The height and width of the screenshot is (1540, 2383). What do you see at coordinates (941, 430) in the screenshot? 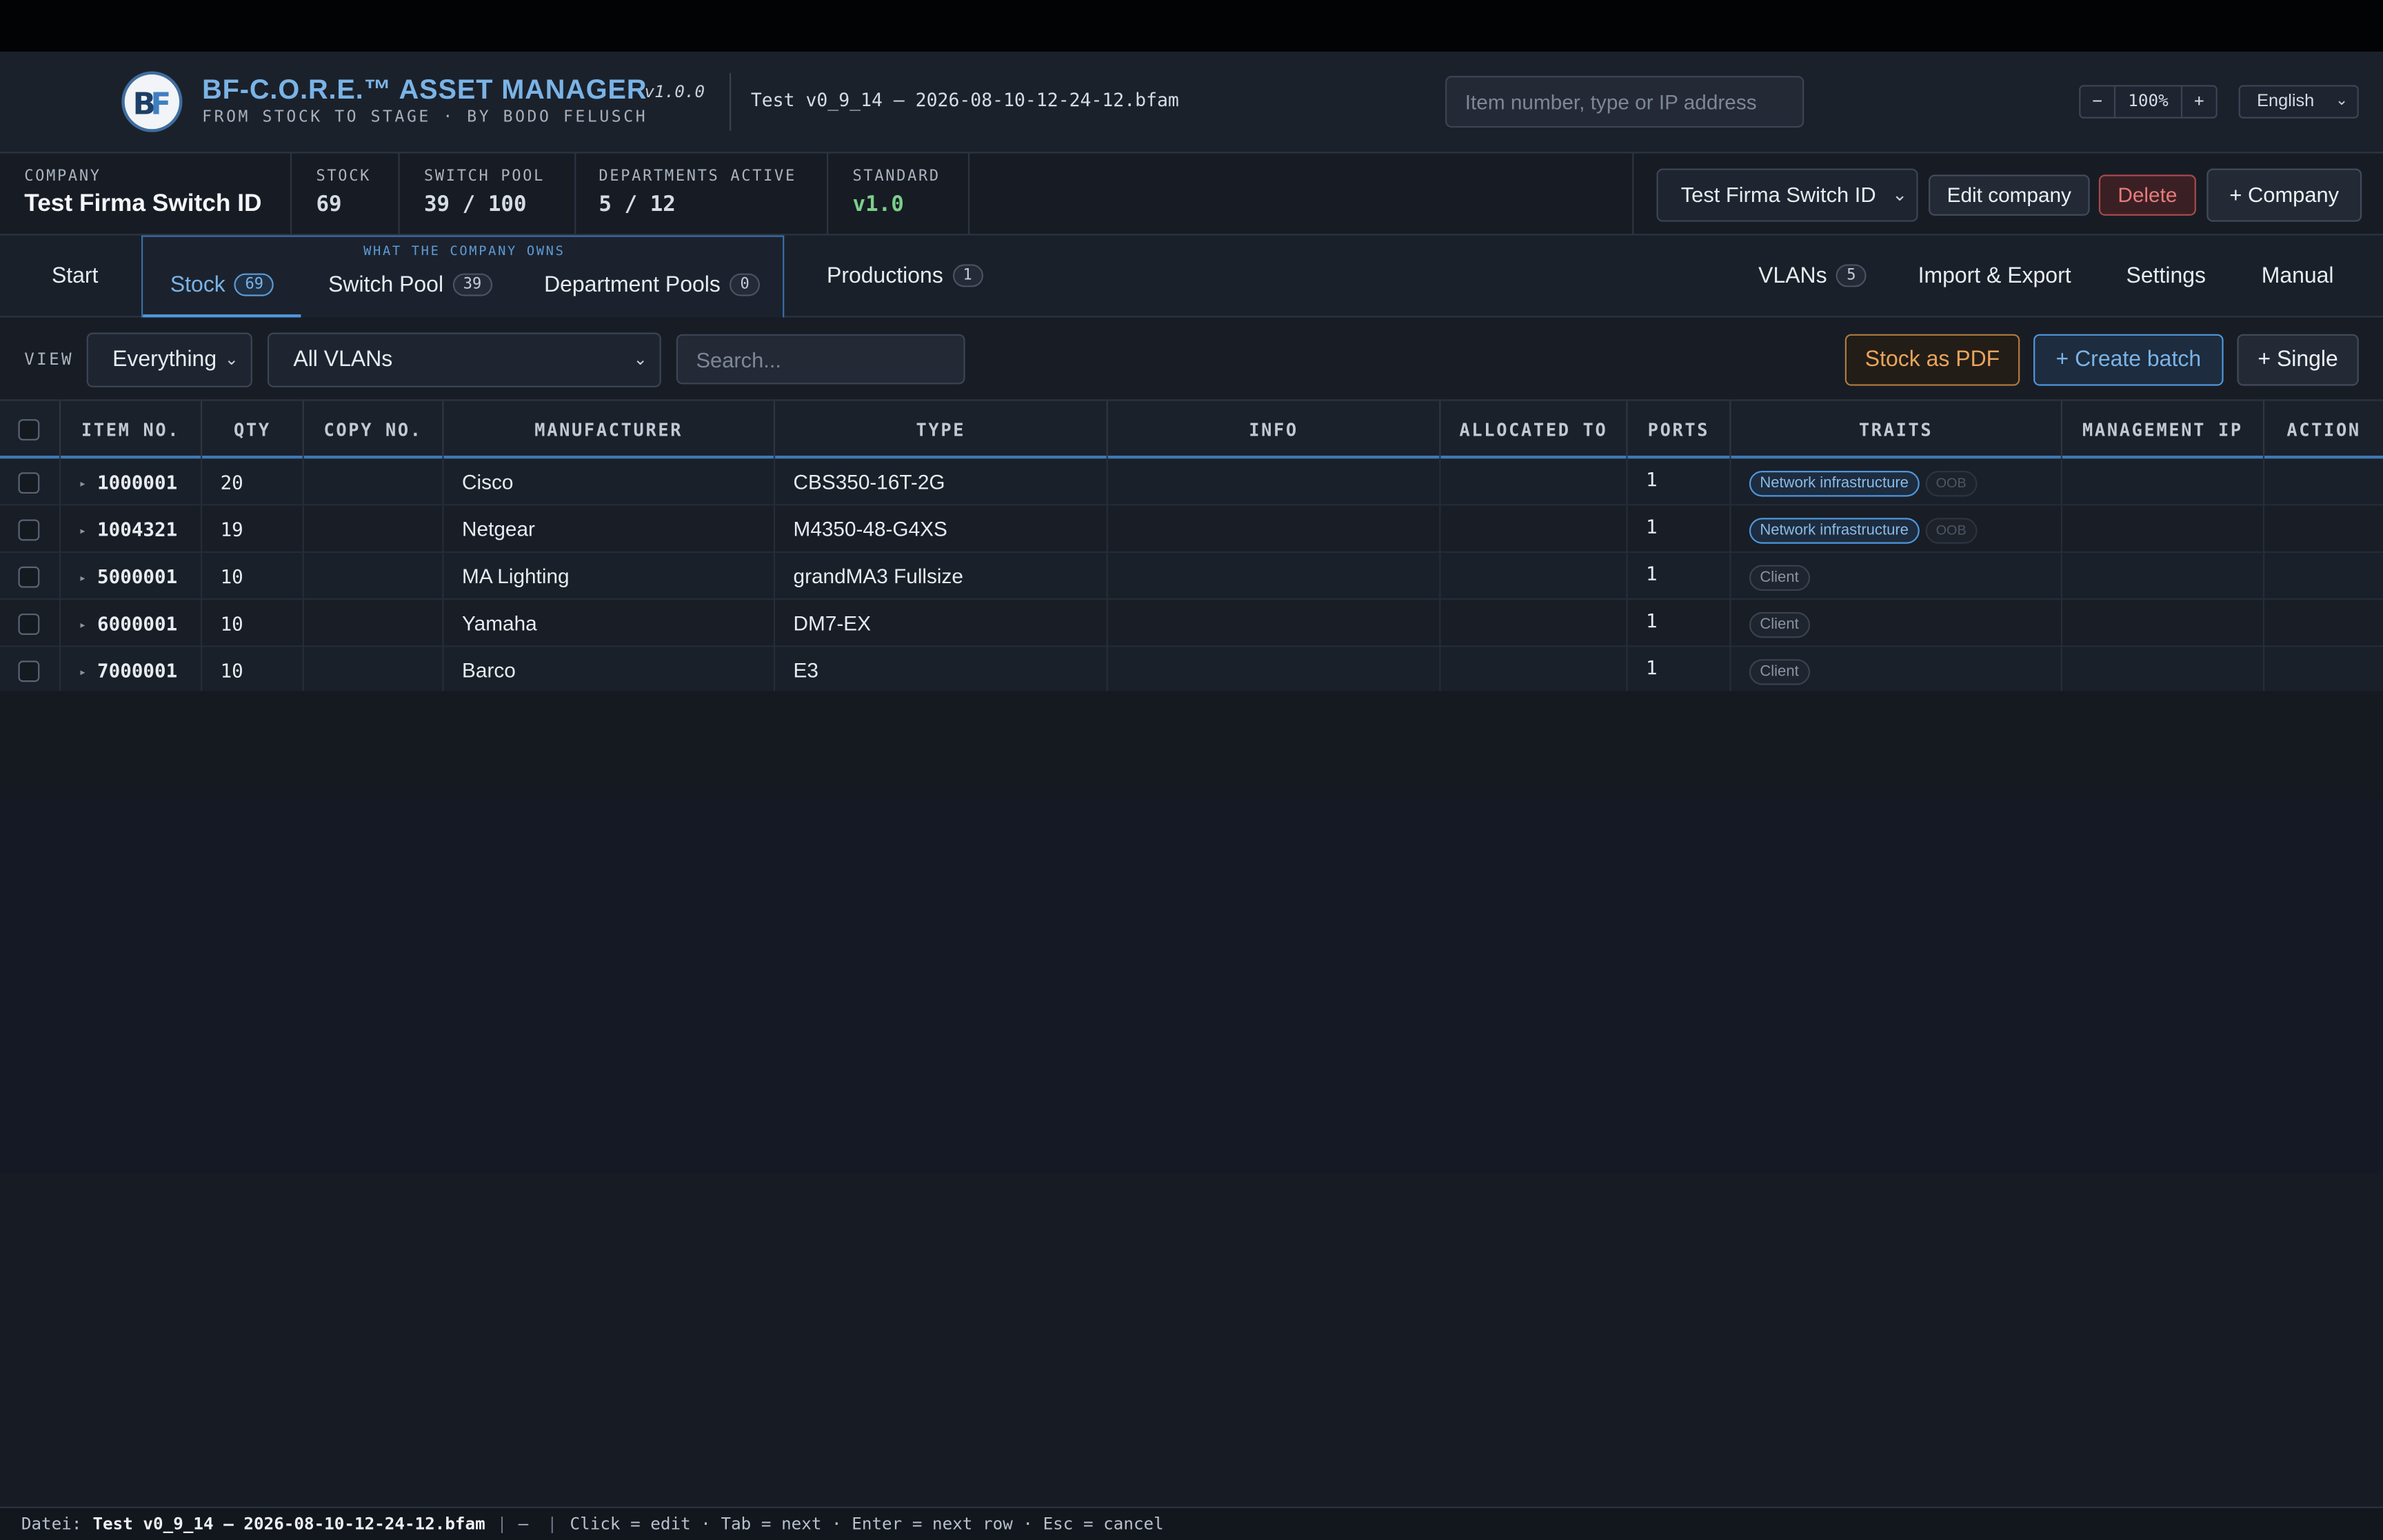
I see `col-type: TYPE` at bounding box center [941, 430].